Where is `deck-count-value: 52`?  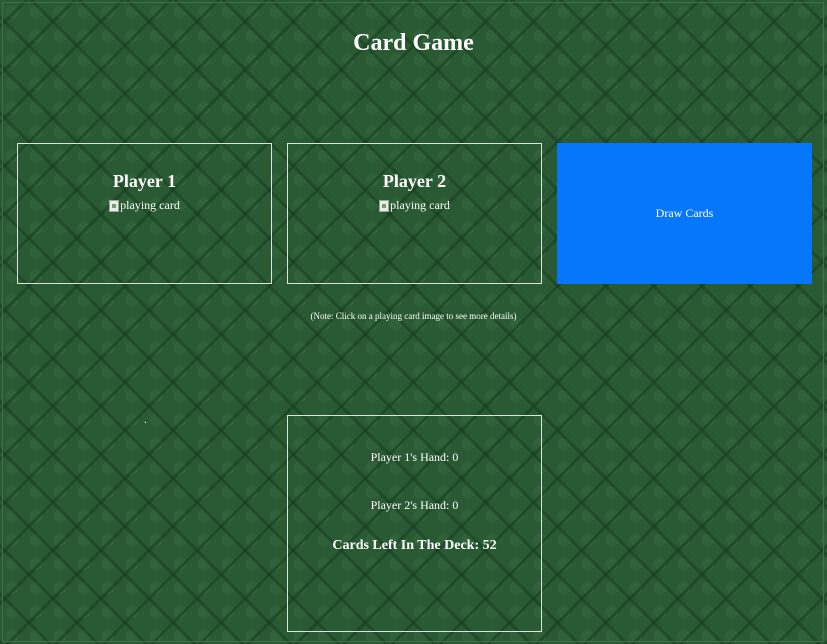
deck-count-value: 52 is located at coordinates (489, 545).